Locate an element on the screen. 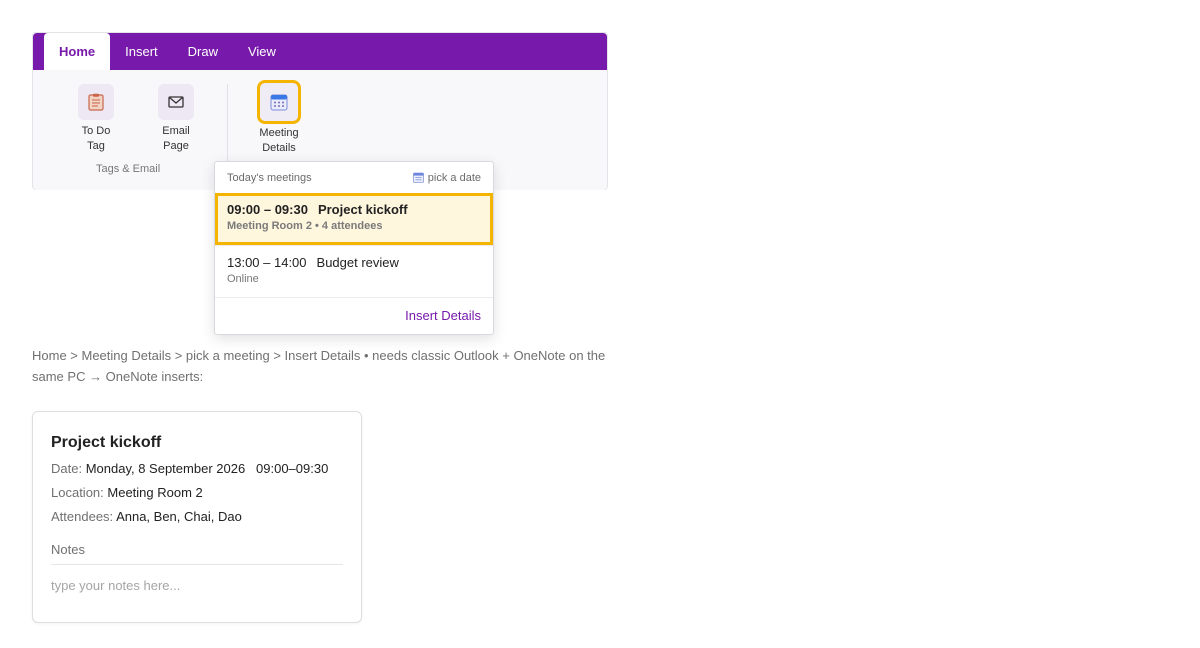  dropdown-header: Today's meetings pick a date is located at coordinates (354, 177).